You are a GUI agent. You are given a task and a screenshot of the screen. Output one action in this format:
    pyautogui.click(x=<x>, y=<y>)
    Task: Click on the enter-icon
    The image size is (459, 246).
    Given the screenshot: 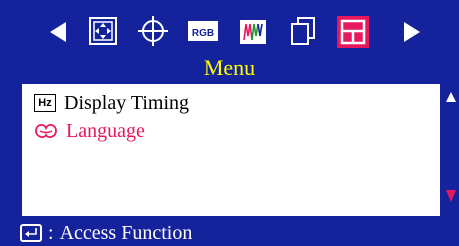 What is the action you would take?
    pyautogui.click(x=31, y=233)
    